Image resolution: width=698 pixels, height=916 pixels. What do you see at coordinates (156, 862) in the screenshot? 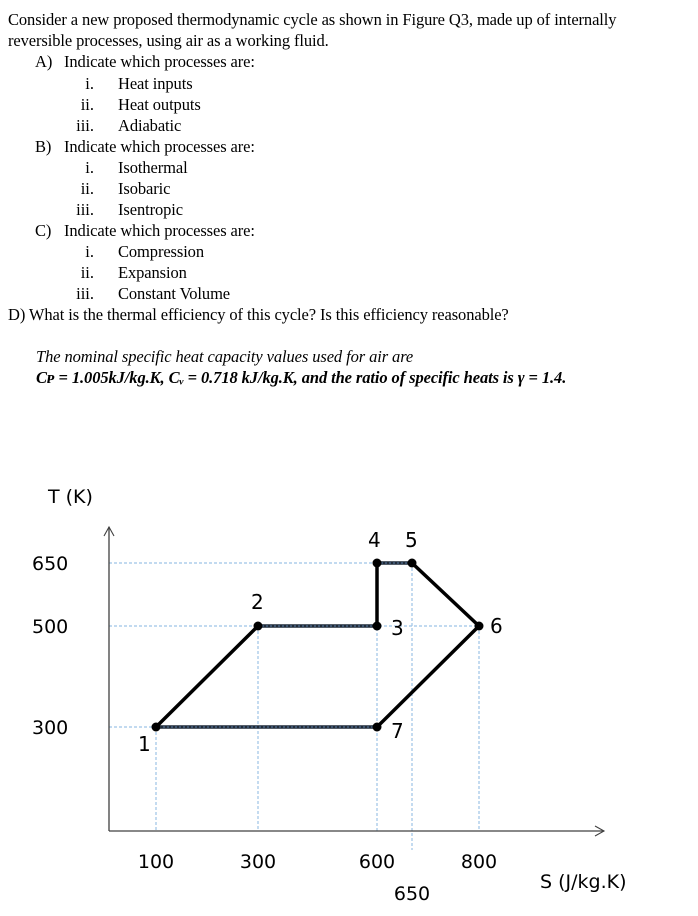
I see `x-tick-label-100: 100` at bounding box center [156, 862].